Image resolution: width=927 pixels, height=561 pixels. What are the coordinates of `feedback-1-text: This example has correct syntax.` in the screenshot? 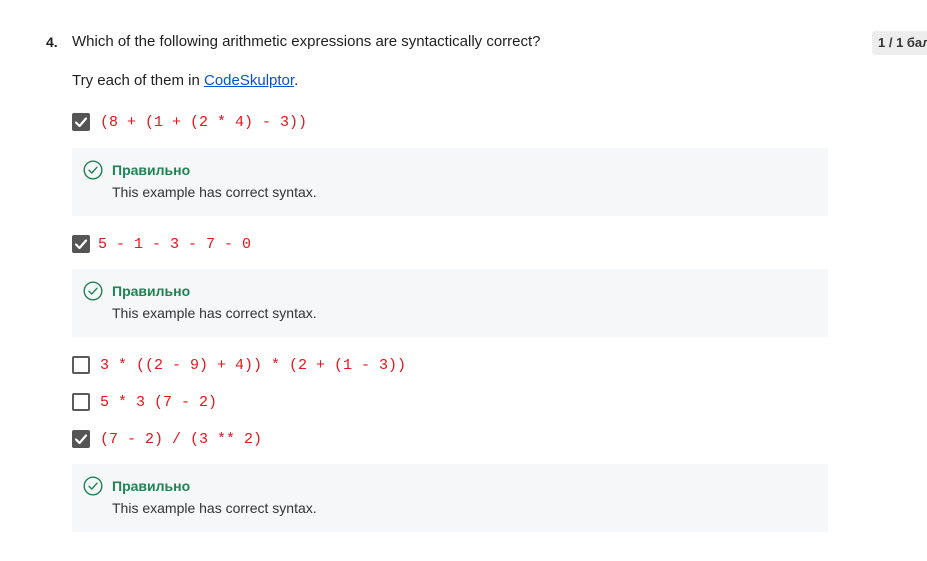 It's located at (214, 192).